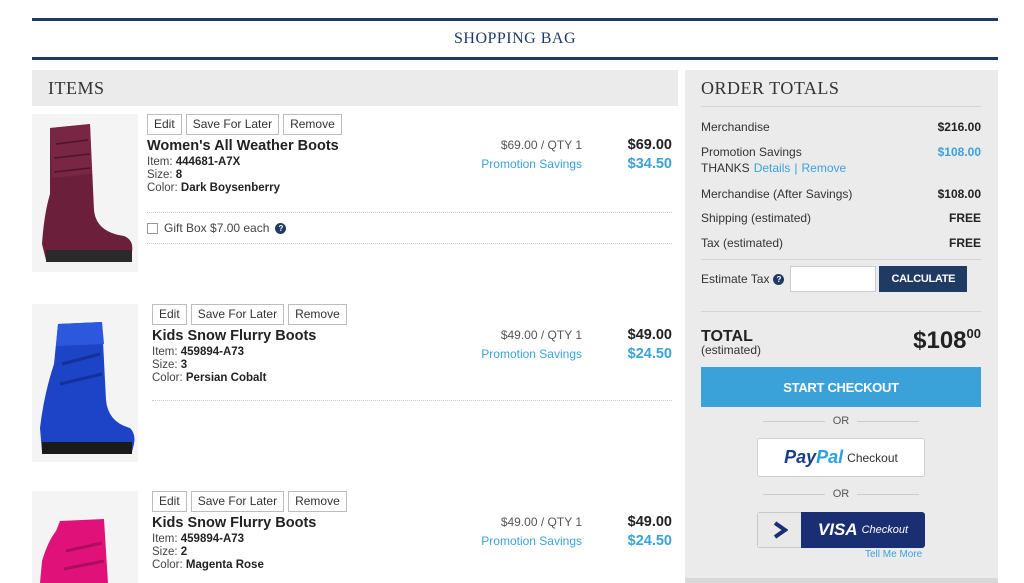  I want to click on visa-checkout-button: VISA Checkout, so click(841, 530).